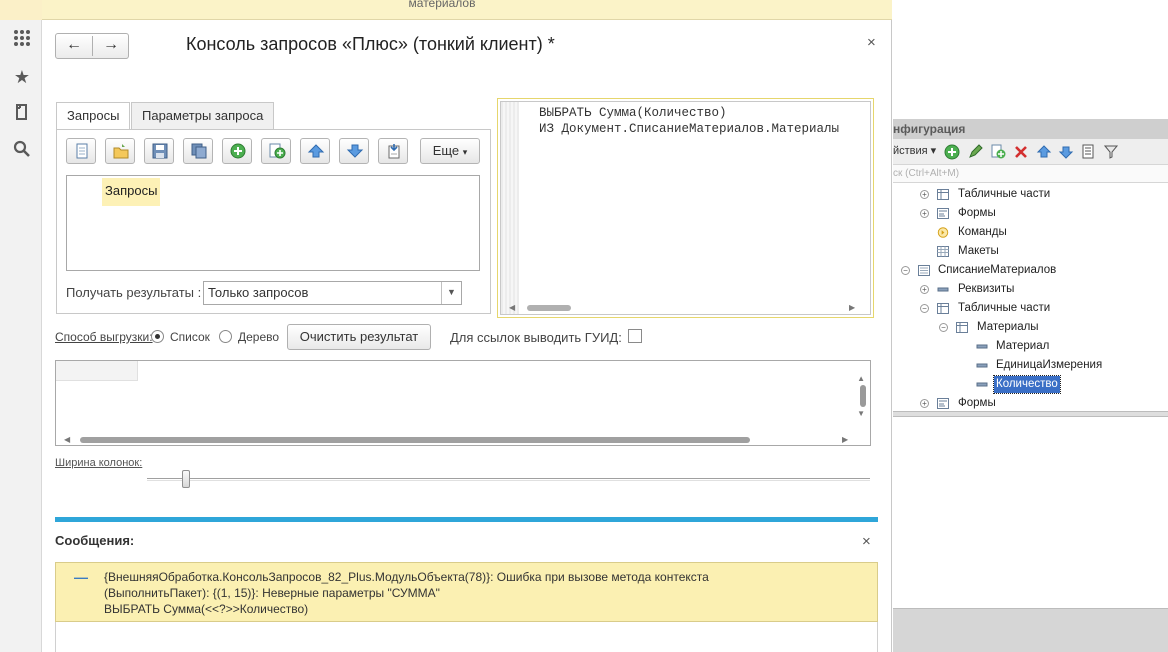 Image resolution: width=1168 pixels, height=652 pixels. I want to click on more-button: Еще ▾, so click(450, 151).